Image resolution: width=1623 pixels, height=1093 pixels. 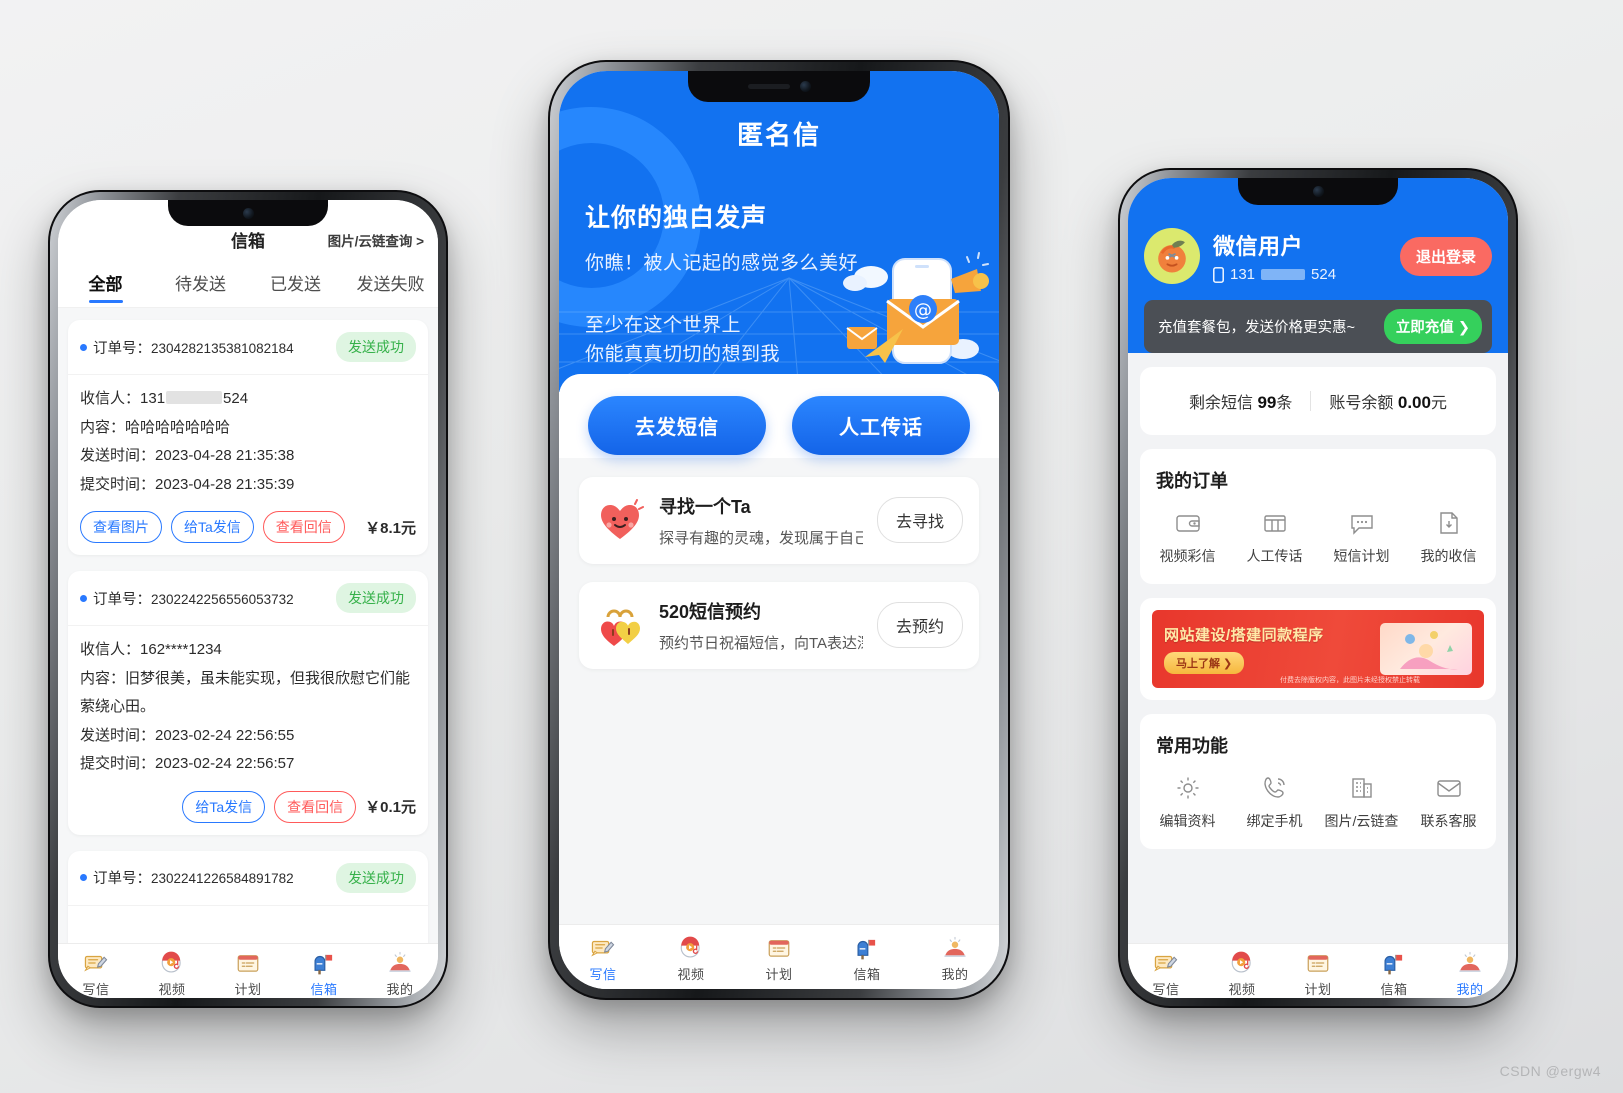 I want to click on image-cloud-query-link: 图片/云链查询 >, so click(x=376, y=240).